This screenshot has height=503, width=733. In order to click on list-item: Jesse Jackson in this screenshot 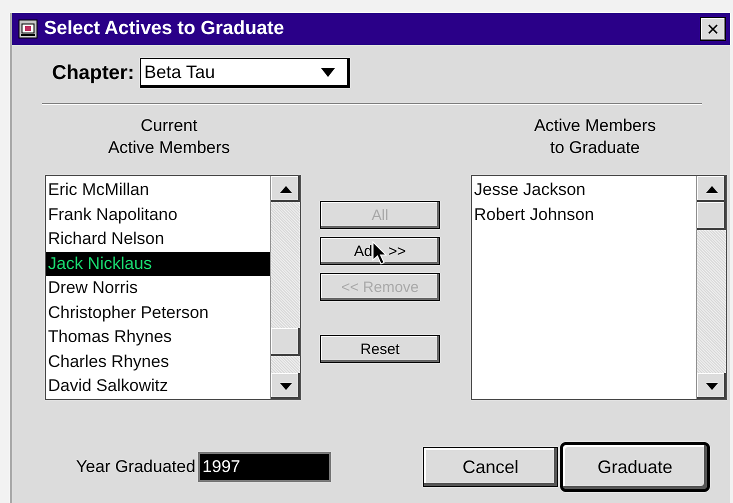, I will do `click(584, 190)`.